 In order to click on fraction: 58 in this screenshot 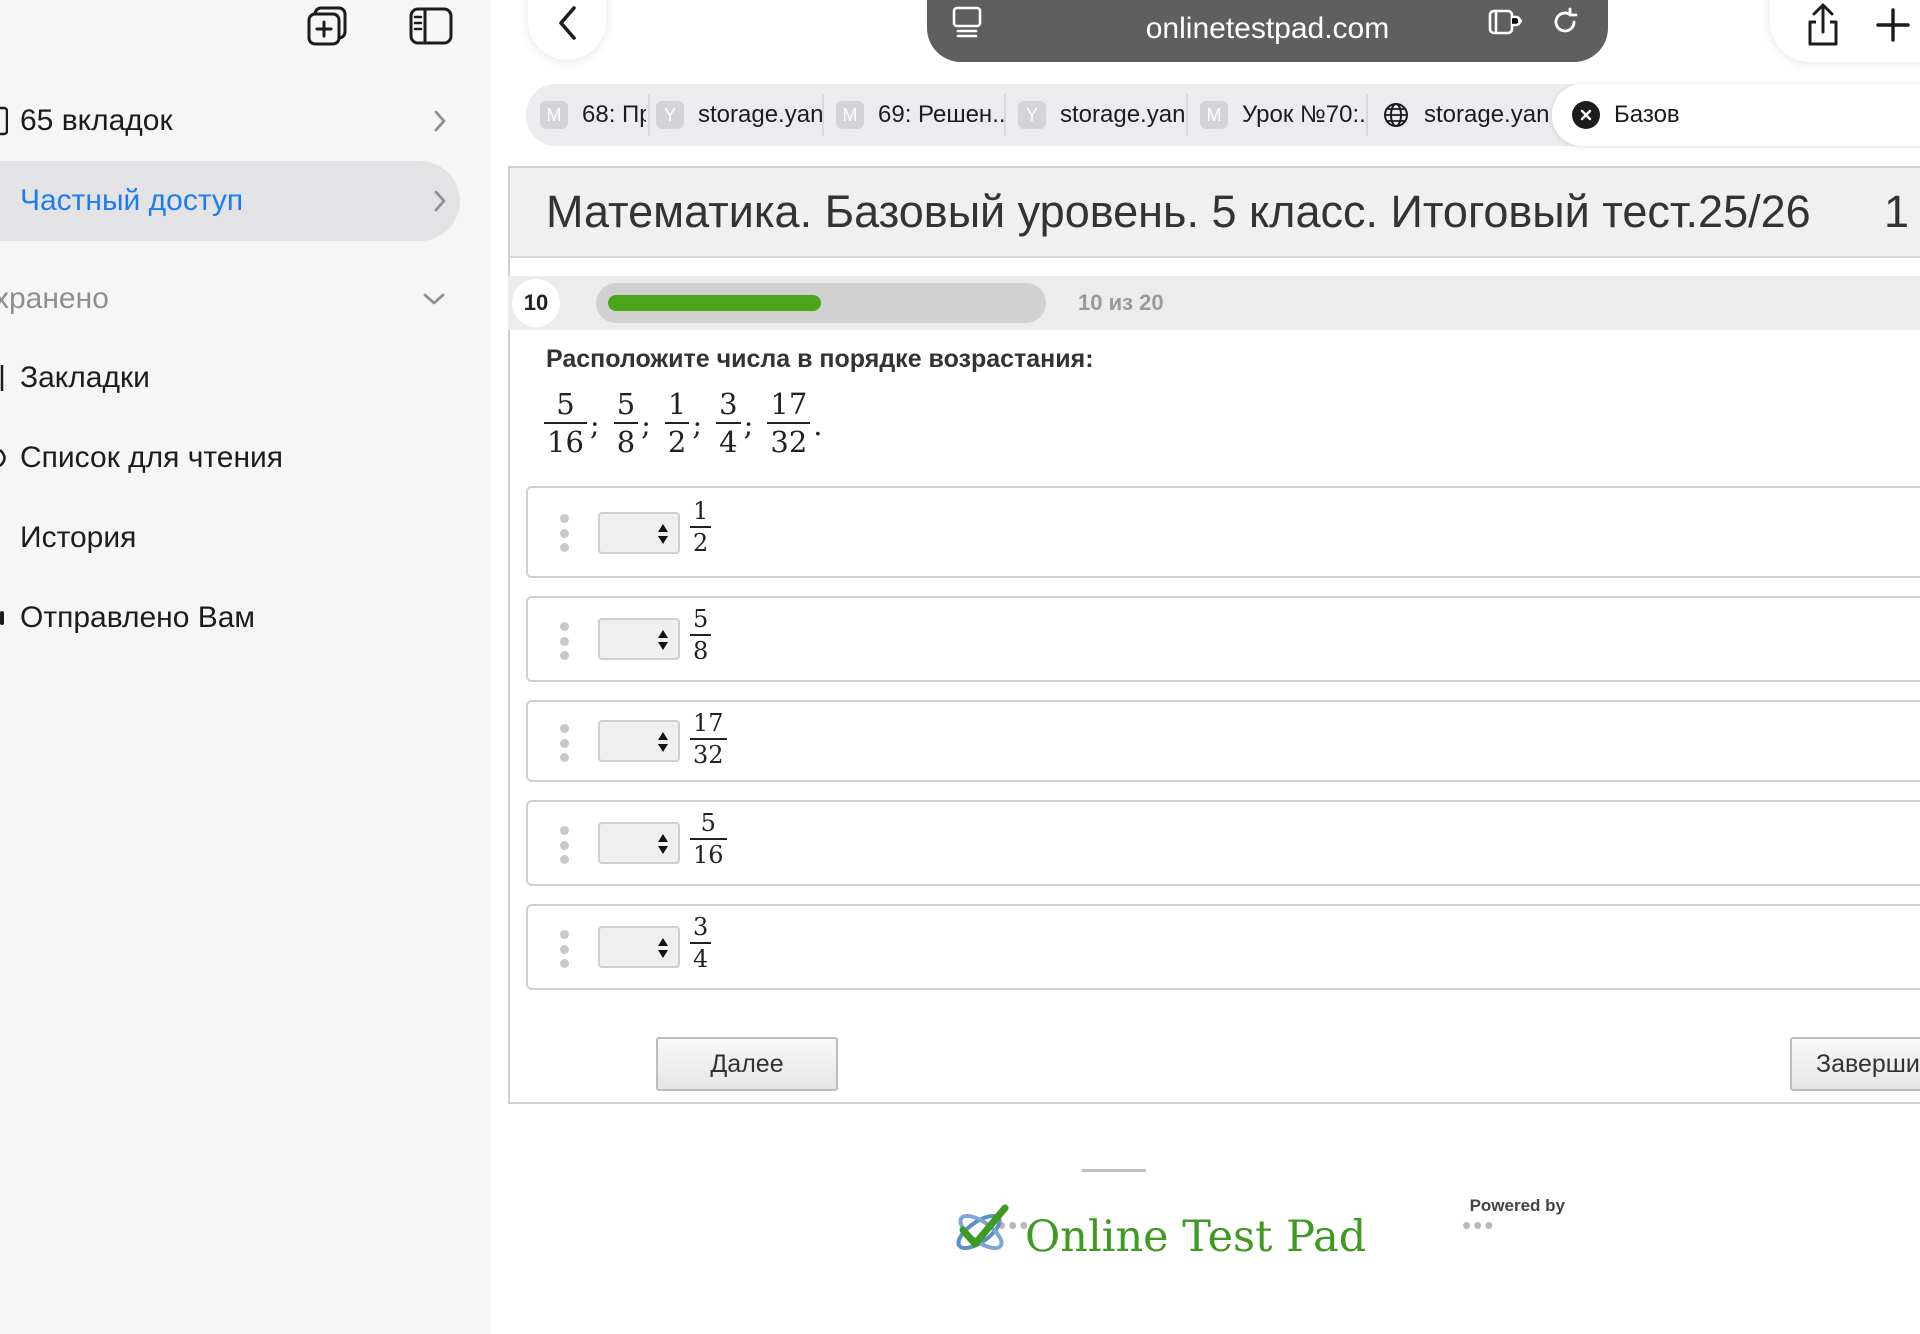, I will do `click(626, 423)`.